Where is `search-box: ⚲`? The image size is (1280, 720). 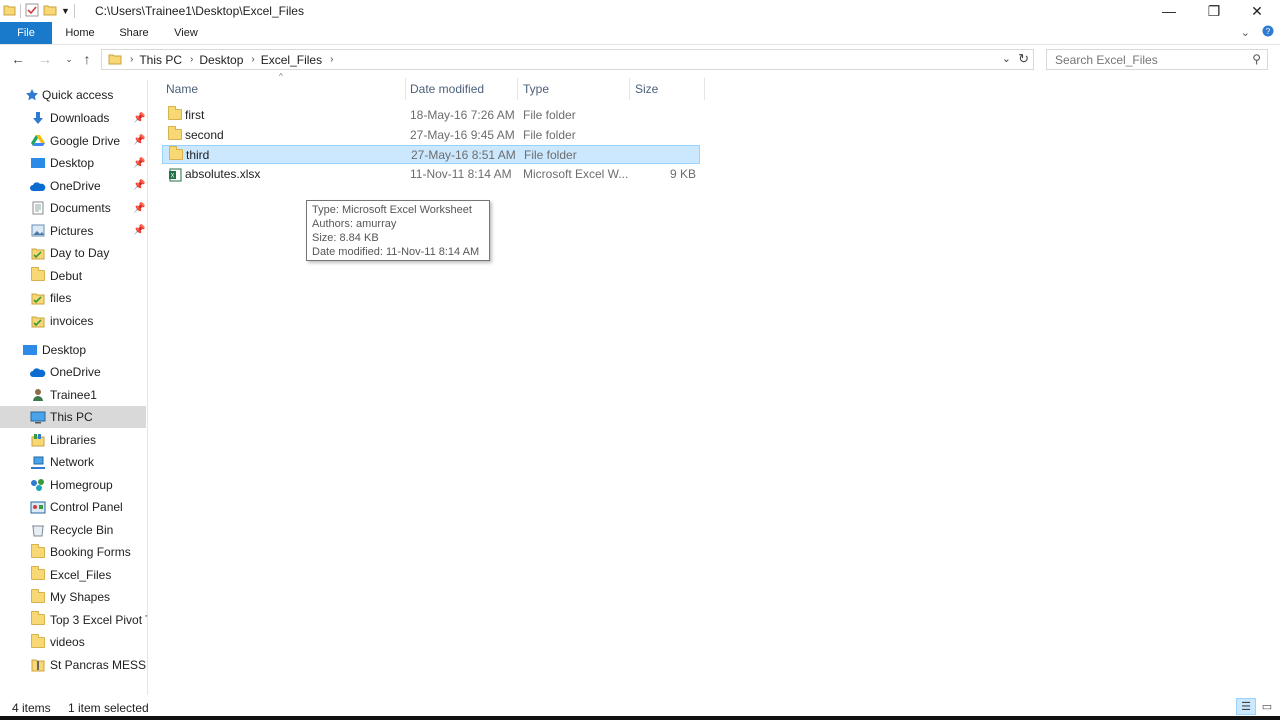 search-box: ⚲ is located at coordinates (1157, 59).